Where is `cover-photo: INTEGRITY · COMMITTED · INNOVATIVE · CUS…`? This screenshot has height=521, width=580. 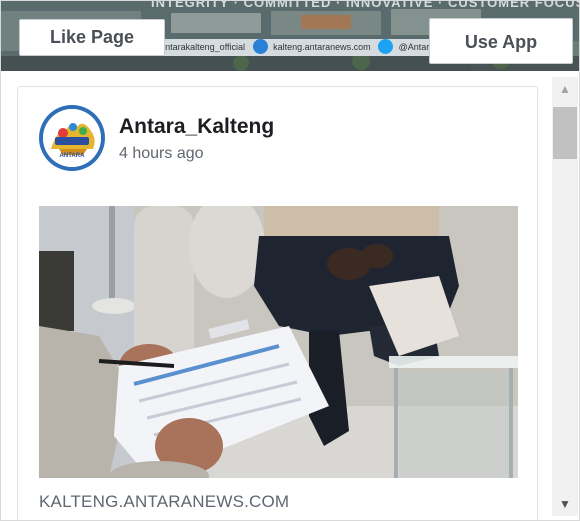
cover-photo: INTEGRITY · COMMITTED · INNOVATIVE · CUS… is located at coordinates (290, 36).